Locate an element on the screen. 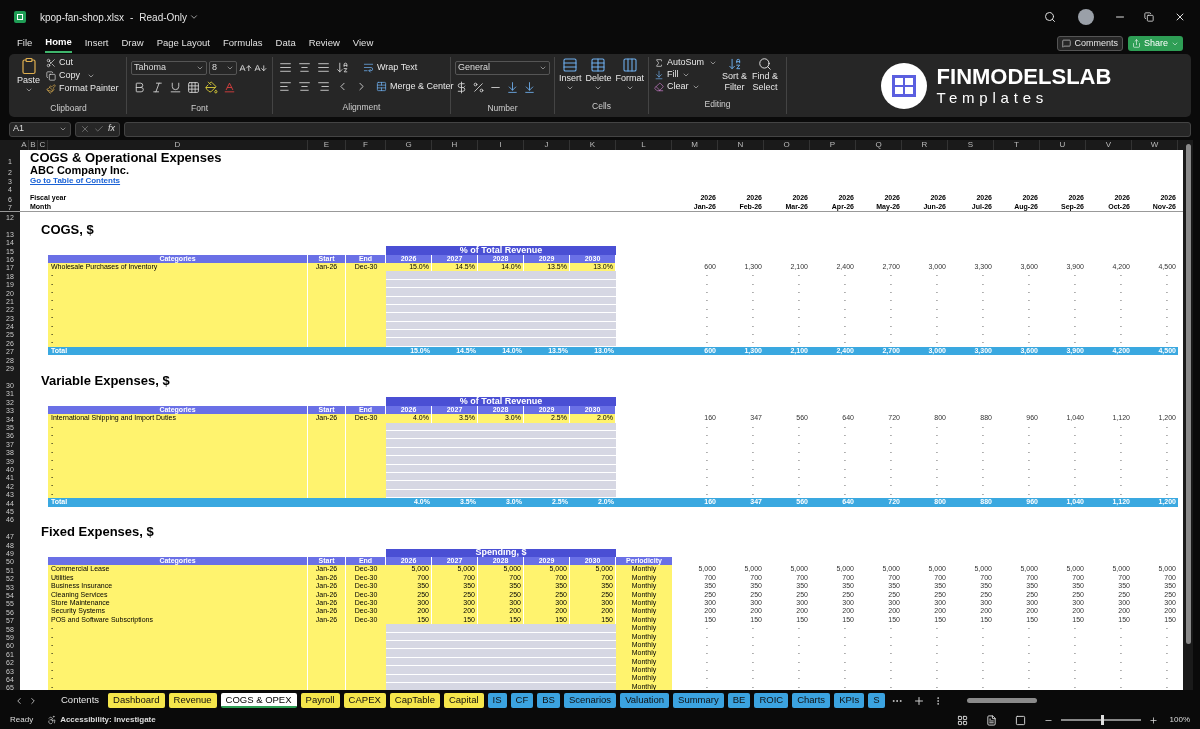 The height and width of the screenshot is (729, 1200). sheet-tab: Capital is located at coordinates (463, 700).